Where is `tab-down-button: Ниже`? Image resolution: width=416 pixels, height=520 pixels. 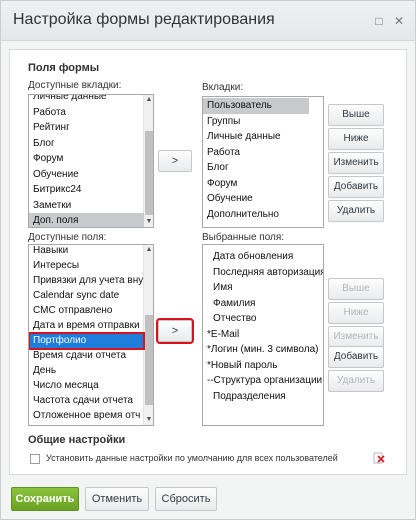
tab-down-button: Ниже is located at coordinates (356, 139).